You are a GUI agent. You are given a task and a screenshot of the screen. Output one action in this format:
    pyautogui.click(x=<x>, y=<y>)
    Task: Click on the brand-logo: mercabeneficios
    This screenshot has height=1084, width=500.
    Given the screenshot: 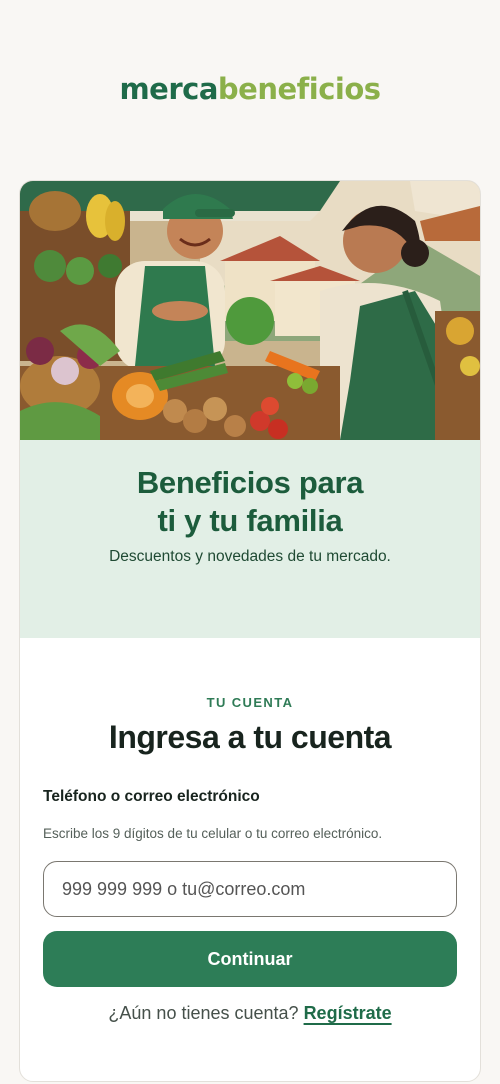 What is the action you would take?
    pyautogui.click(x=250, y=89)
    